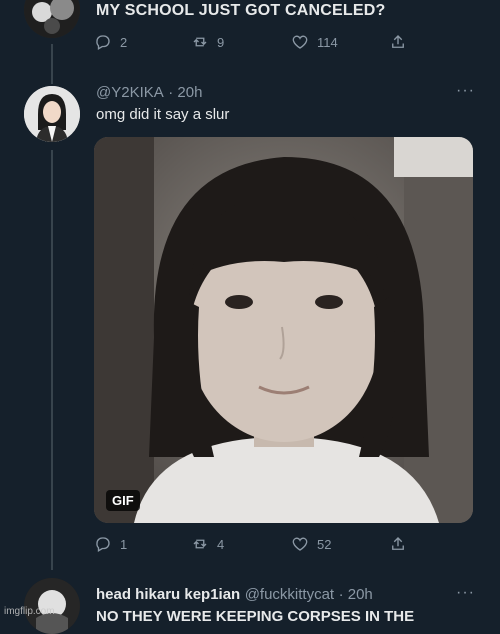  Describe the element at coordinates (221, 42) in the screenshot. I see `top-retweet-count: 9` at that location.